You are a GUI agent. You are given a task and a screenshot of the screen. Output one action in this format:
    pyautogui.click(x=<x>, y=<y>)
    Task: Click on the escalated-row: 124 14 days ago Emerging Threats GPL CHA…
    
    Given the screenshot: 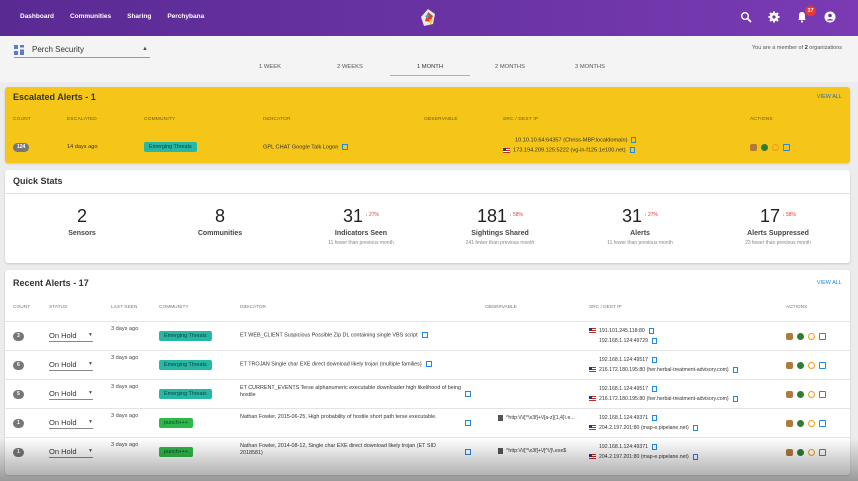 What is the action you would take?
    pyautogui.click(x=427, y=147)
    